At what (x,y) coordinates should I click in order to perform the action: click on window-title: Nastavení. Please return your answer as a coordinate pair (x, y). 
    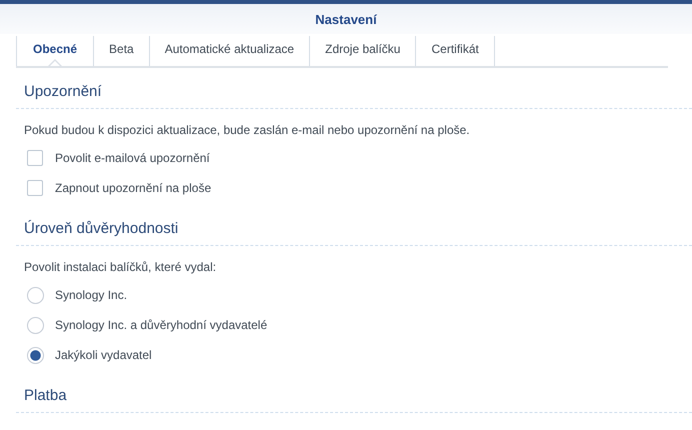
    Looking at the image, I should click on (346, 19).